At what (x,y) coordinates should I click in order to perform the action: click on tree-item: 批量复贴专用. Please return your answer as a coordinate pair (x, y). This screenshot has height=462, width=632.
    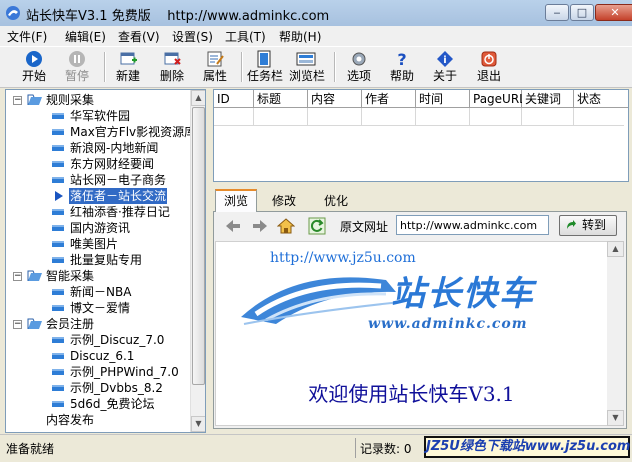
    Looking at the image, I should click on (98, 260).